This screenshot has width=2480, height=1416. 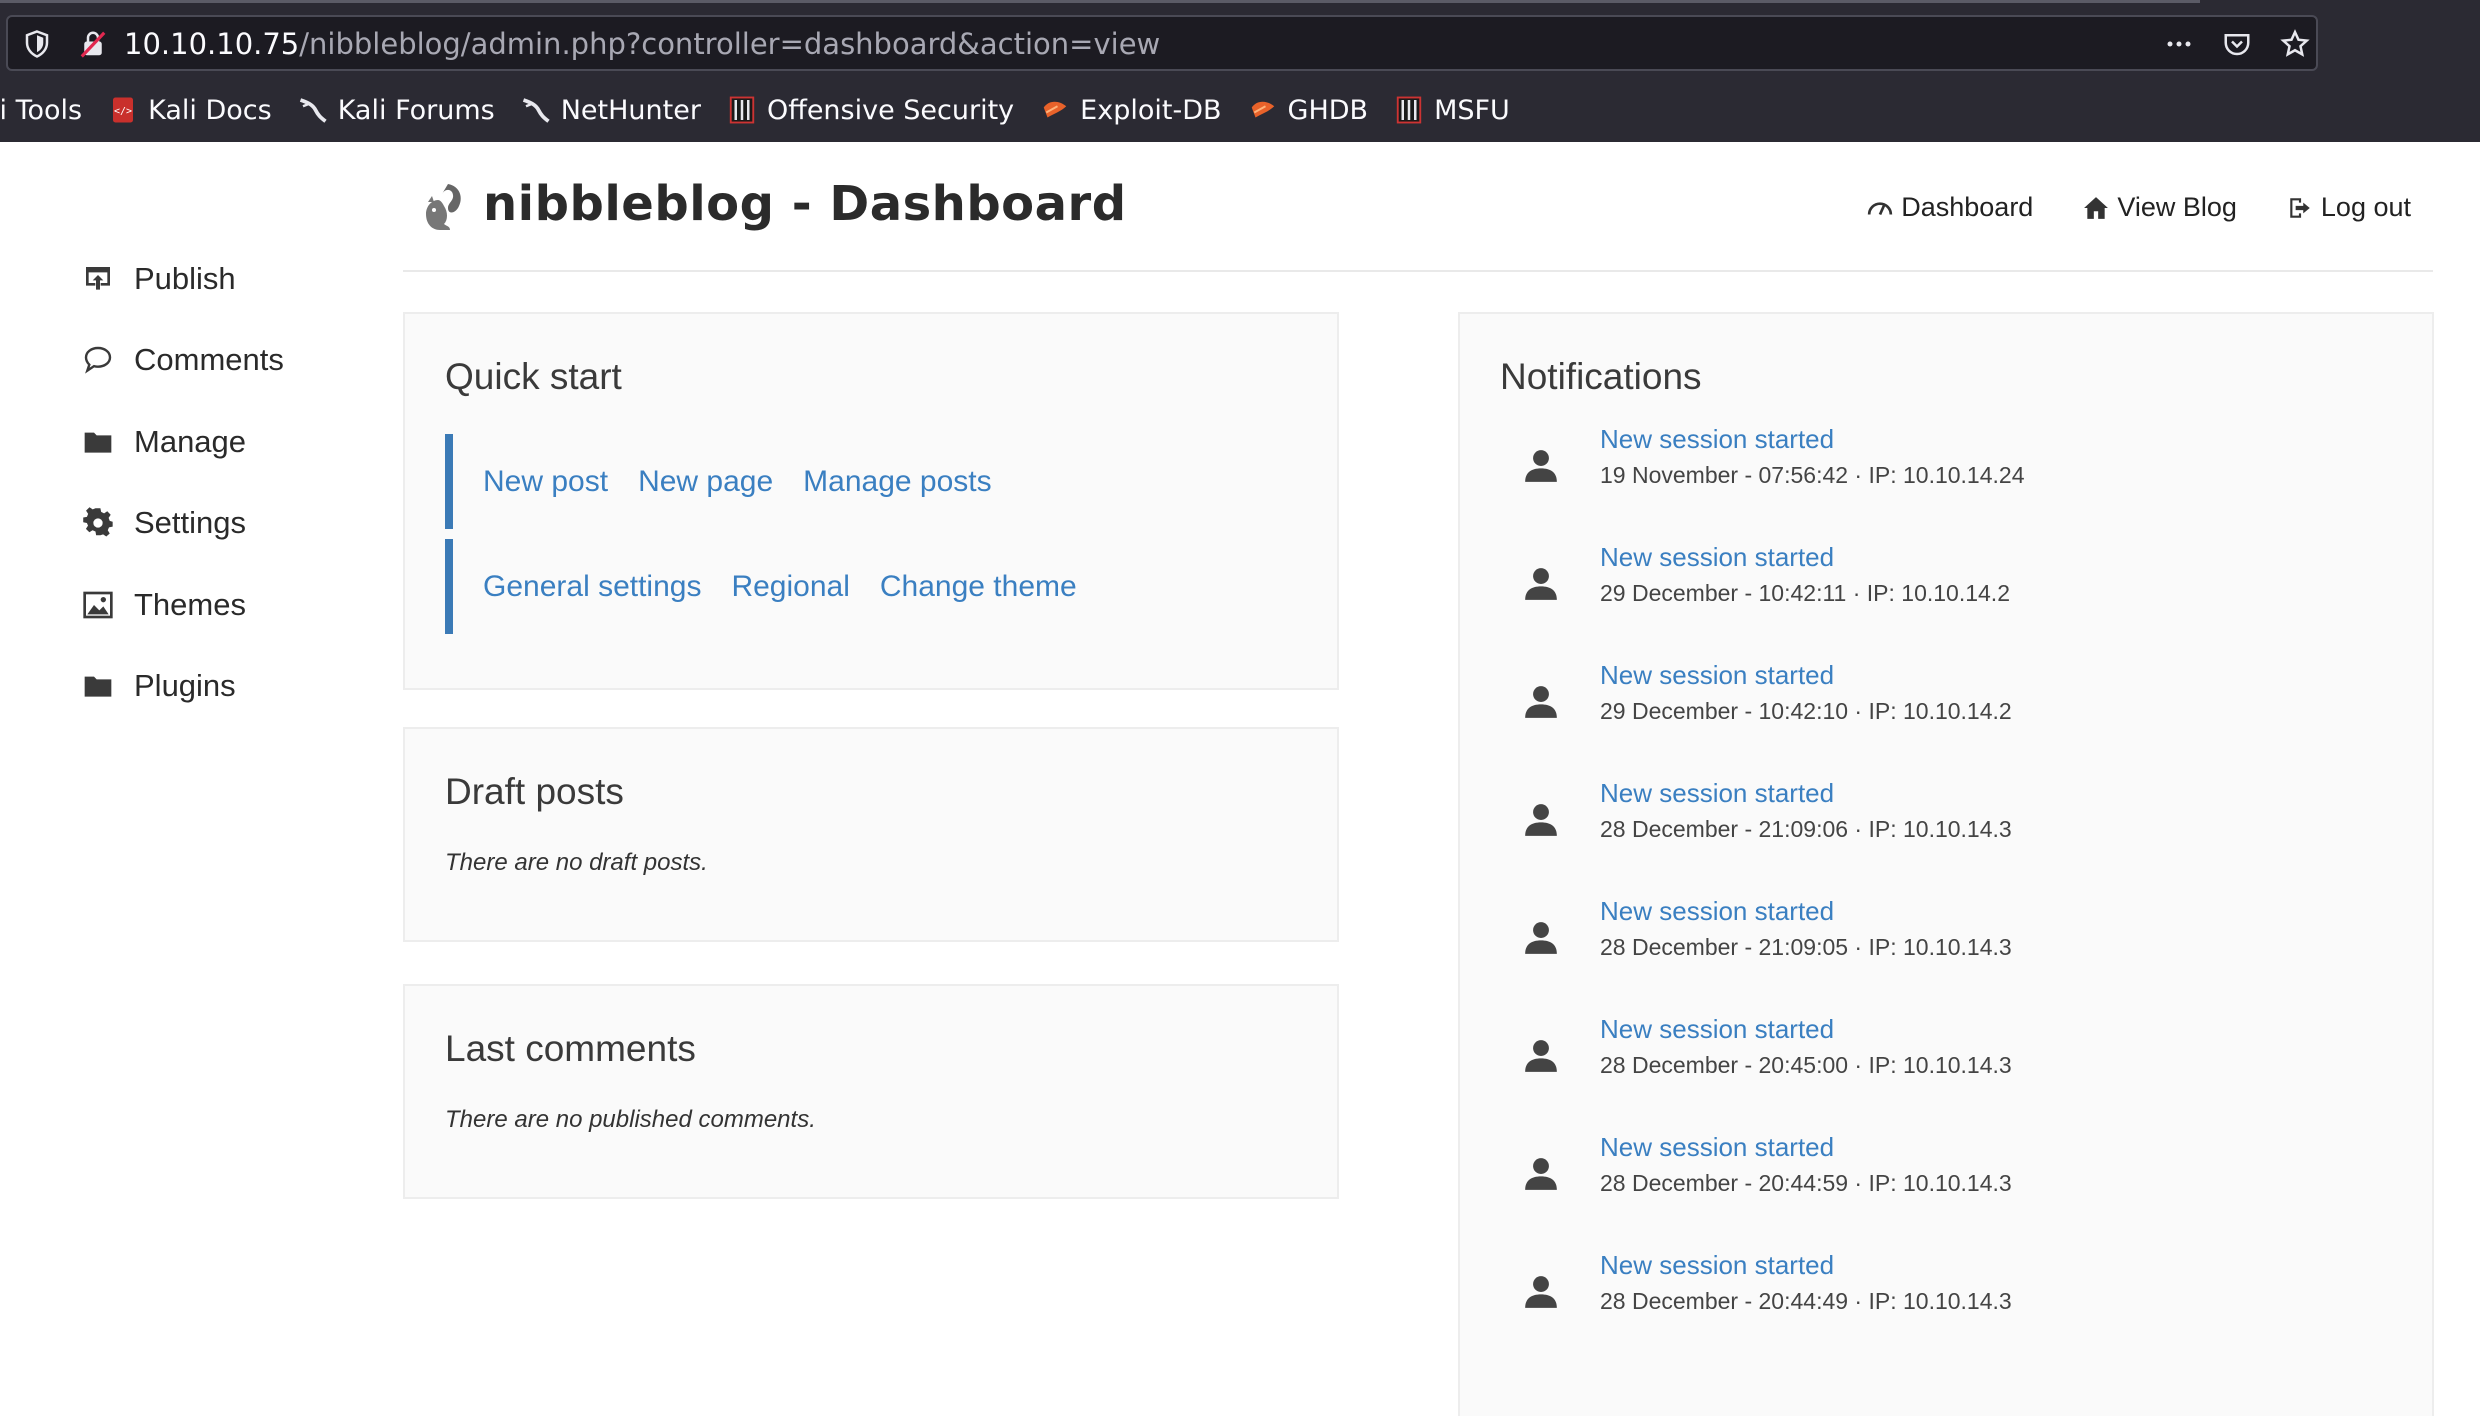 I want to click on bookmark-kali-docs: </> Kali Docs, so click(x=190, y=110).